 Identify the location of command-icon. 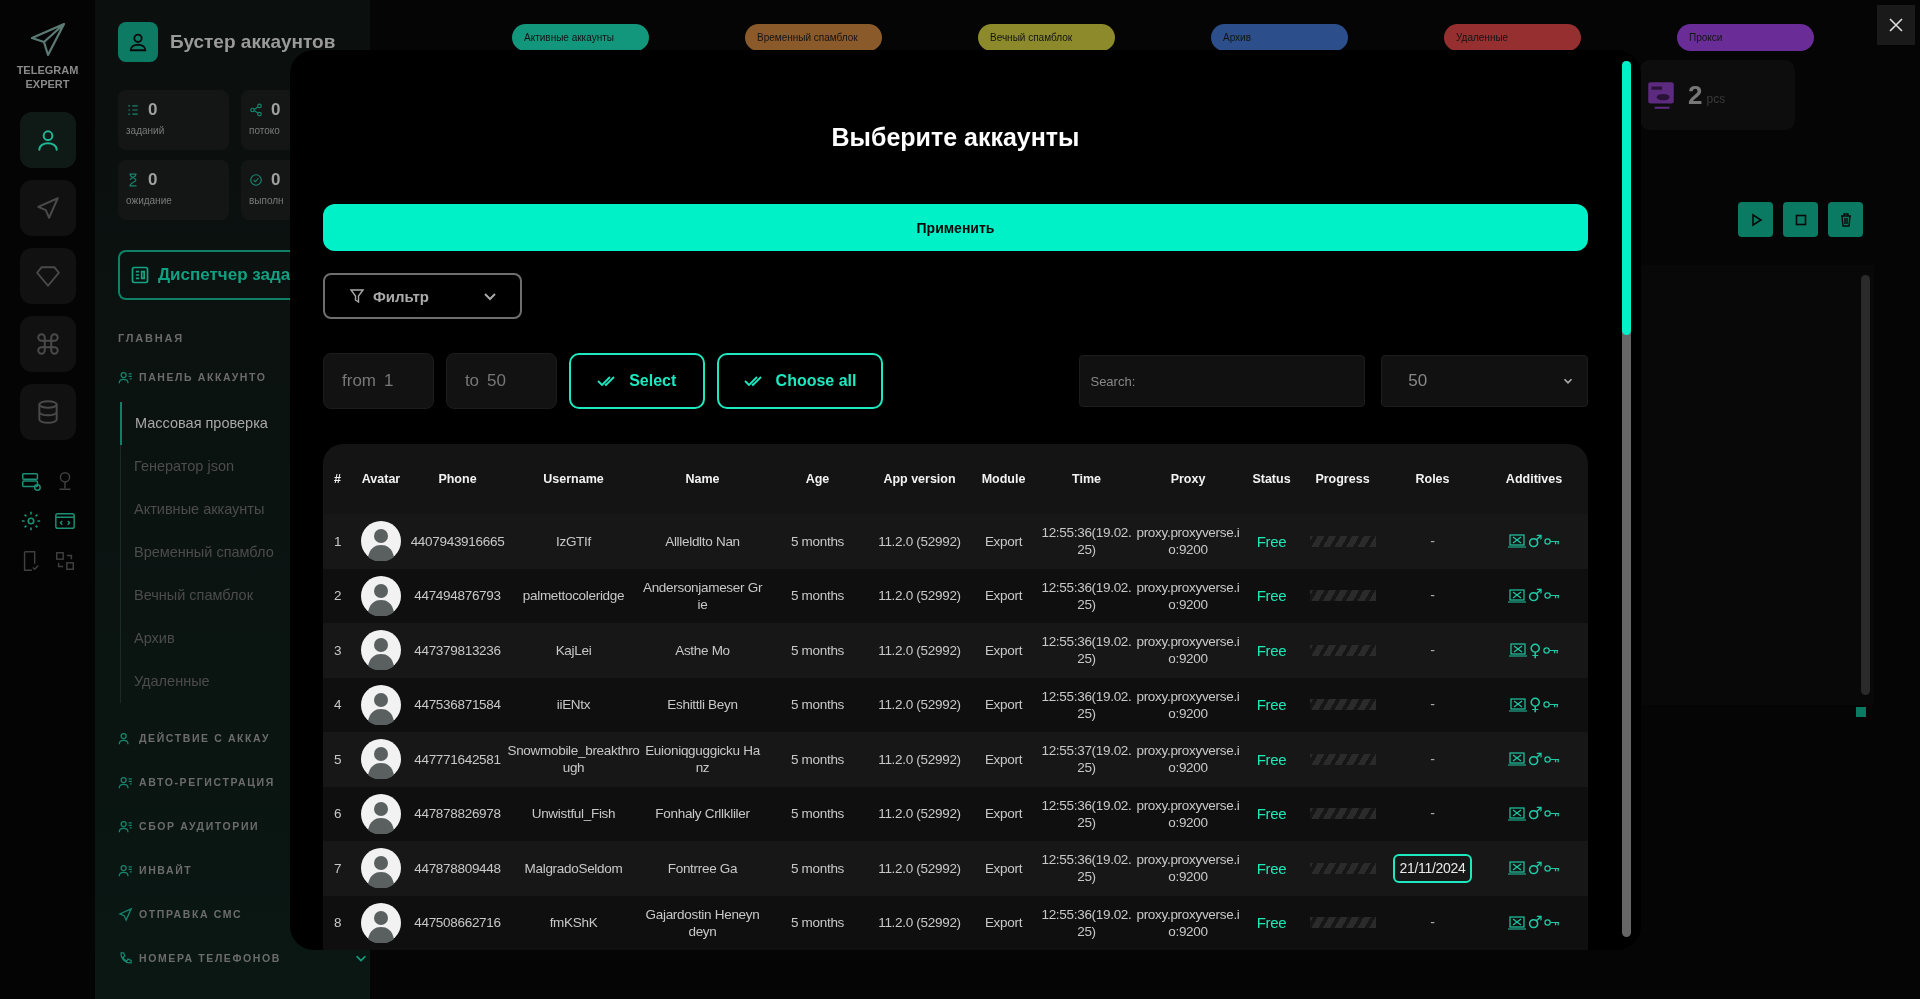
(47, 343).